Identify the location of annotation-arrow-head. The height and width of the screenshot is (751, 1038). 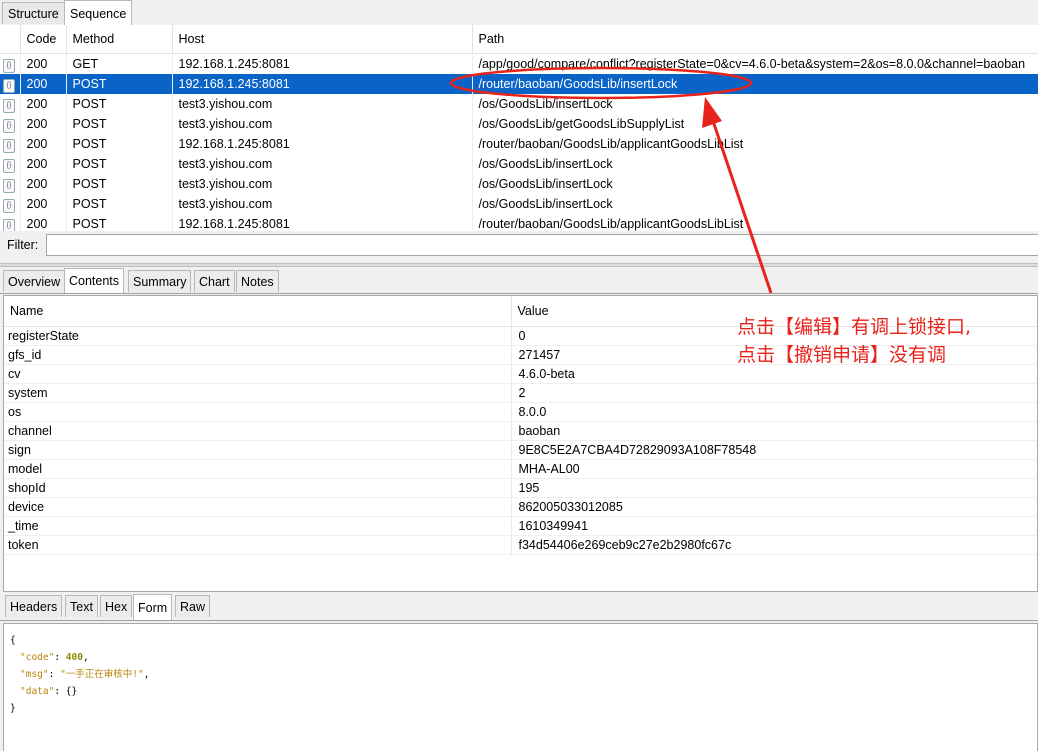
(712, 112).